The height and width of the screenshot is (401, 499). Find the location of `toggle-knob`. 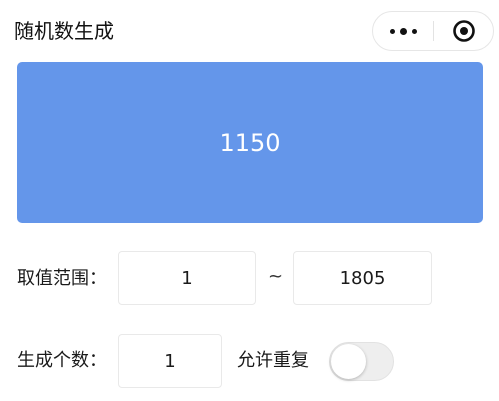

toggle-knob is located at coordinates (348, 361).